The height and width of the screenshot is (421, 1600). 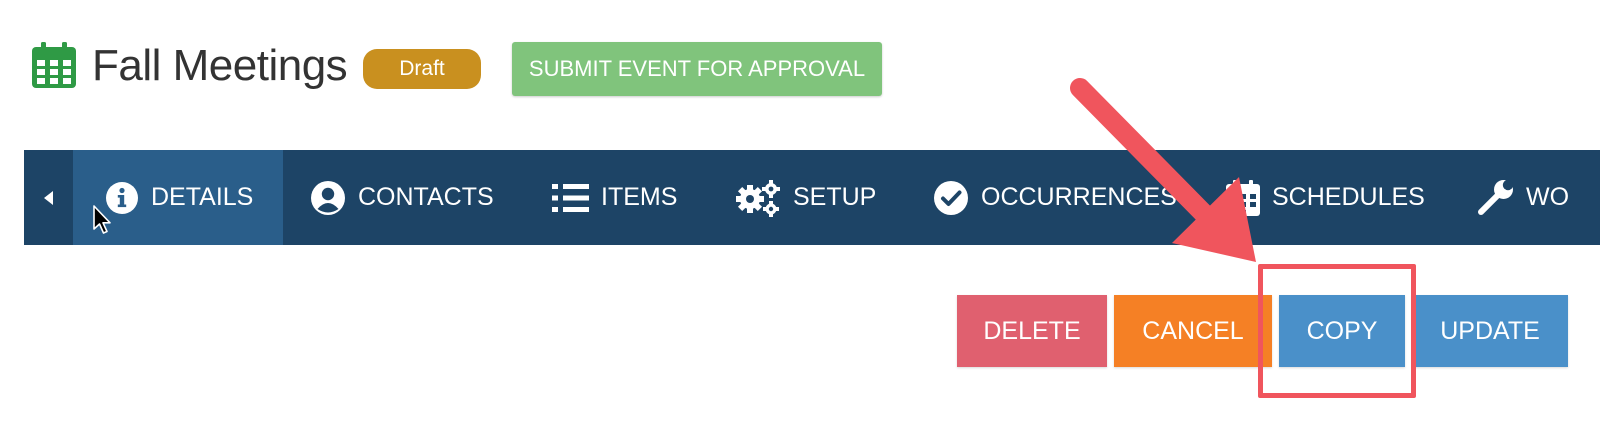 I want to click on mouse-pointer-icon, so click(x=102, y=219).